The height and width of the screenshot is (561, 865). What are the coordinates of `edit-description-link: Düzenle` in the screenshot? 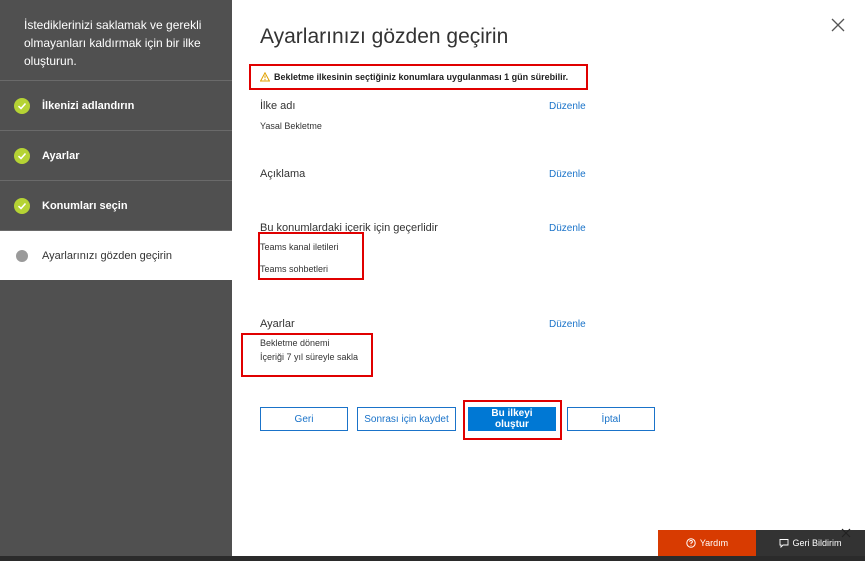 It's located at (567, 174).